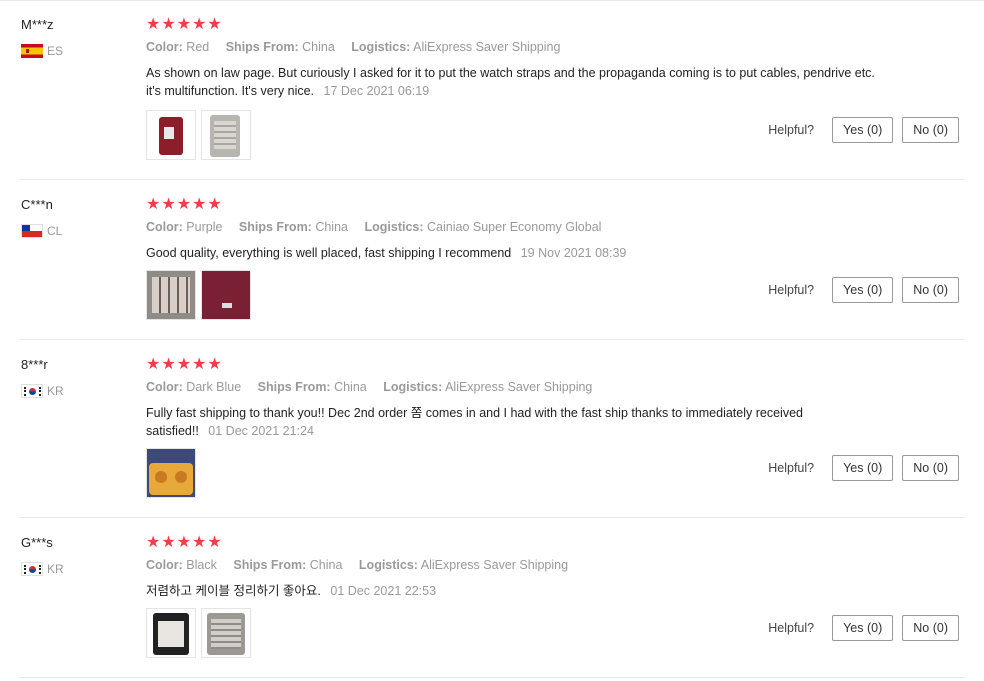  What do you see at coordinates (376, 91) in the screenshot?
I see `review-date: 17 Dec 2021 06:19` at bounding box center [376, 91].